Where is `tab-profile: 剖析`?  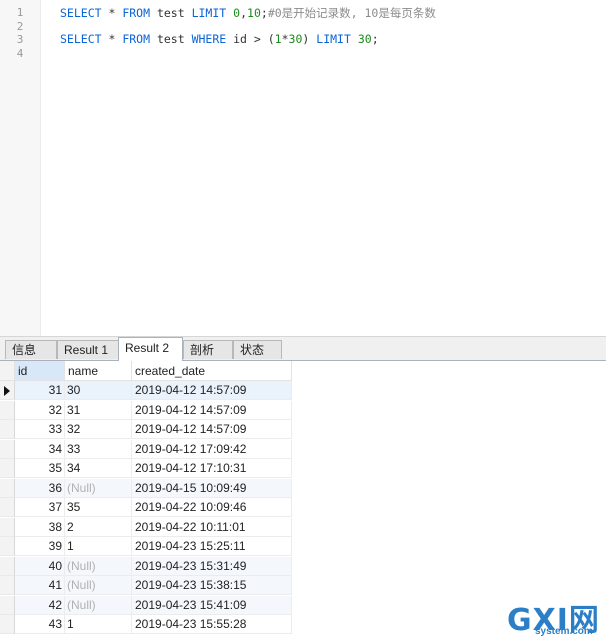 tab-profile: 剖析 is located at coordinates (208, 349).